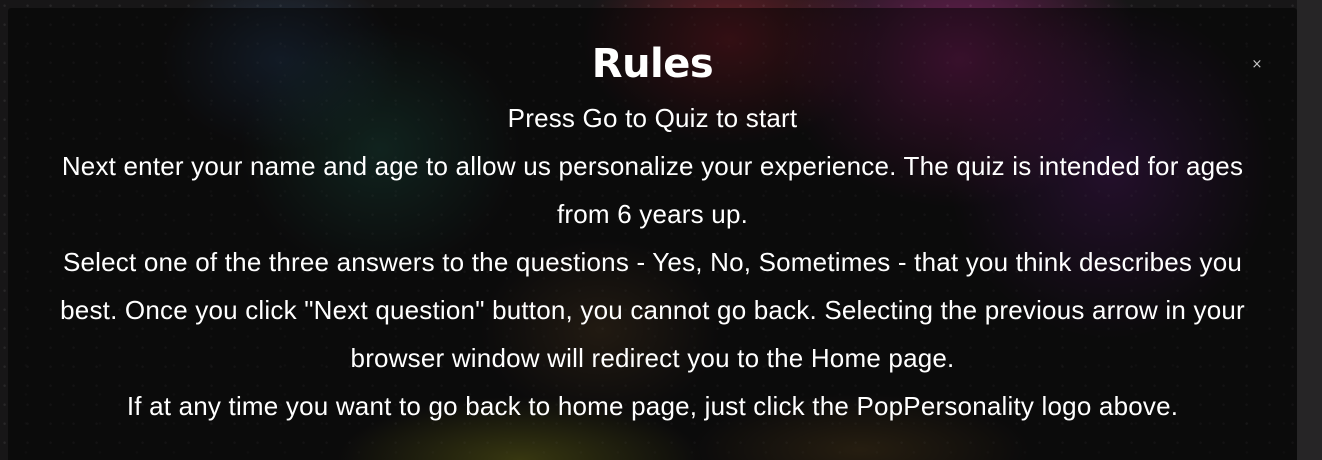  What do you see at coordinates (652, 118) in the screenshot?
I see `rules-line-start: Press Go to Quiz to start` at bounding box center [652, 118].